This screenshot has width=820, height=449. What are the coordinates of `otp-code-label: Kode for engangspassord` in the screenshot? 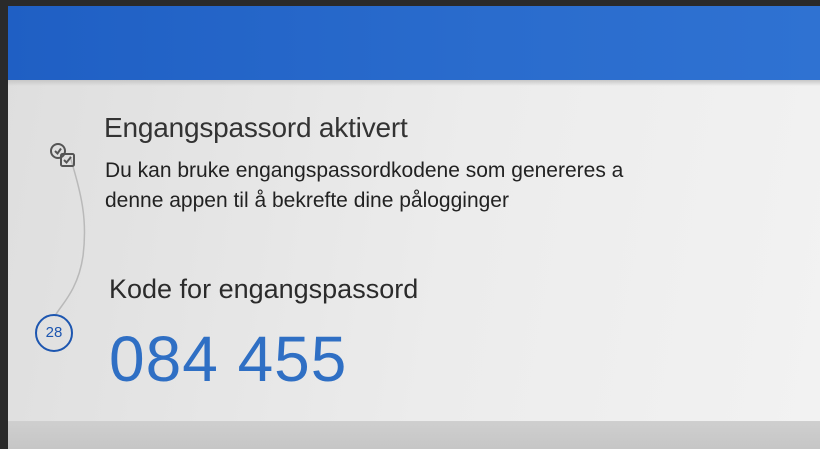 It's located at (264, 289).